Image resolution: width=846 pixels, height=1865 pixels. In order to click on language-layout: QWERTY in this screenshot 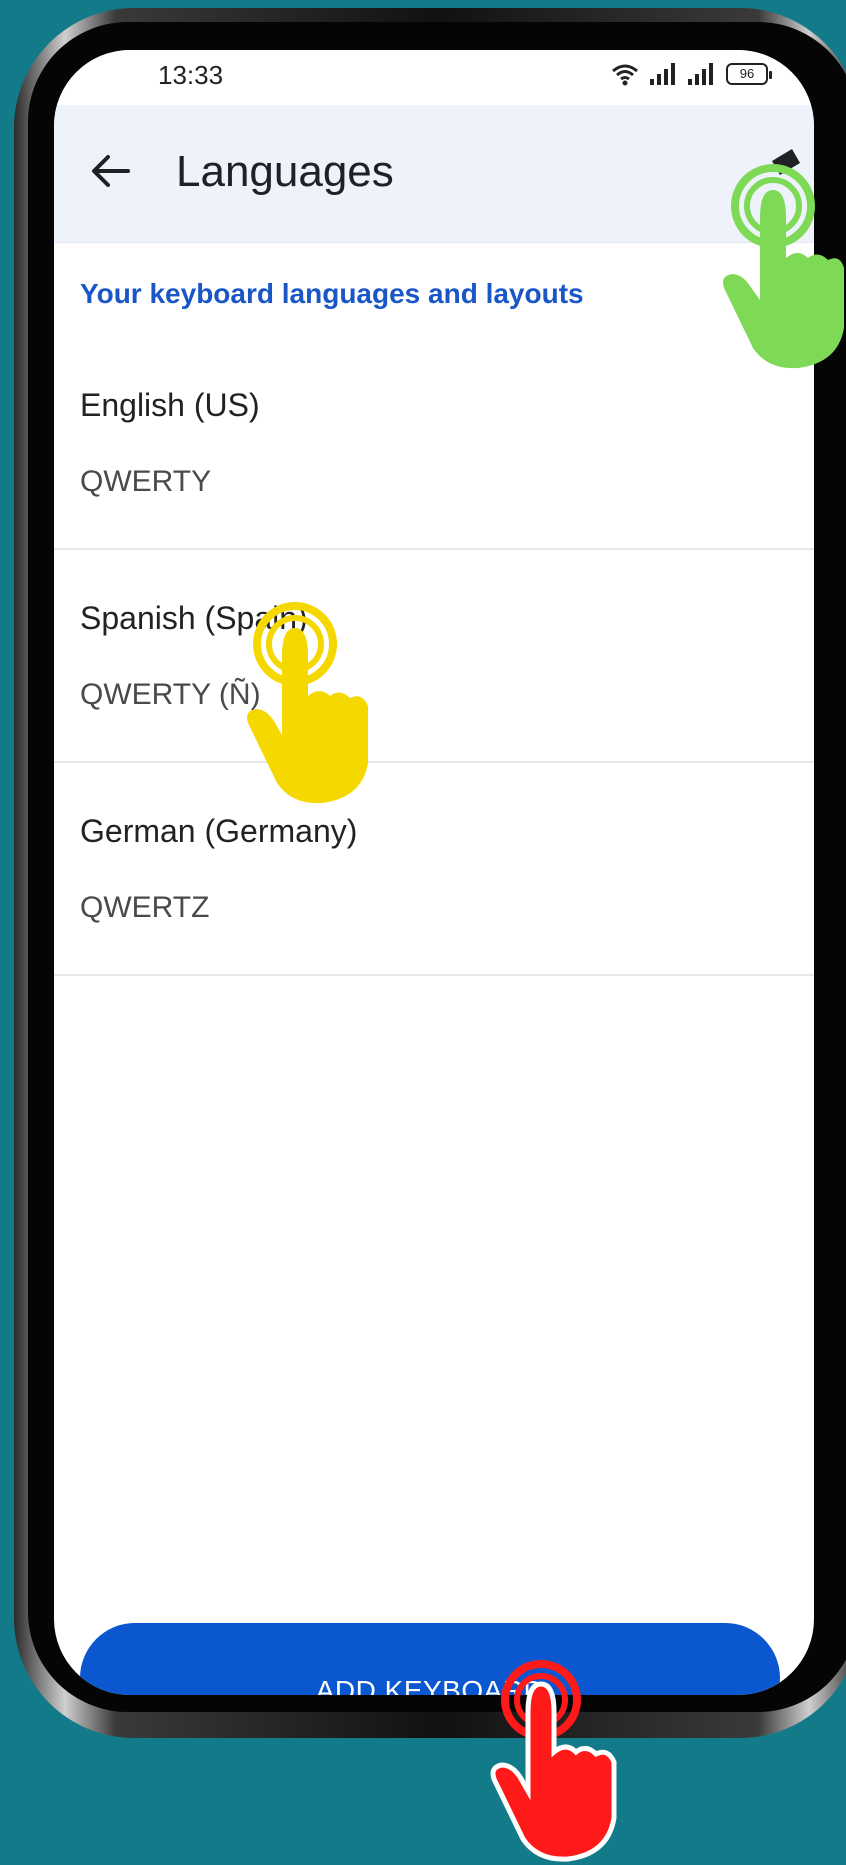, I will do `click(146, 481)`.